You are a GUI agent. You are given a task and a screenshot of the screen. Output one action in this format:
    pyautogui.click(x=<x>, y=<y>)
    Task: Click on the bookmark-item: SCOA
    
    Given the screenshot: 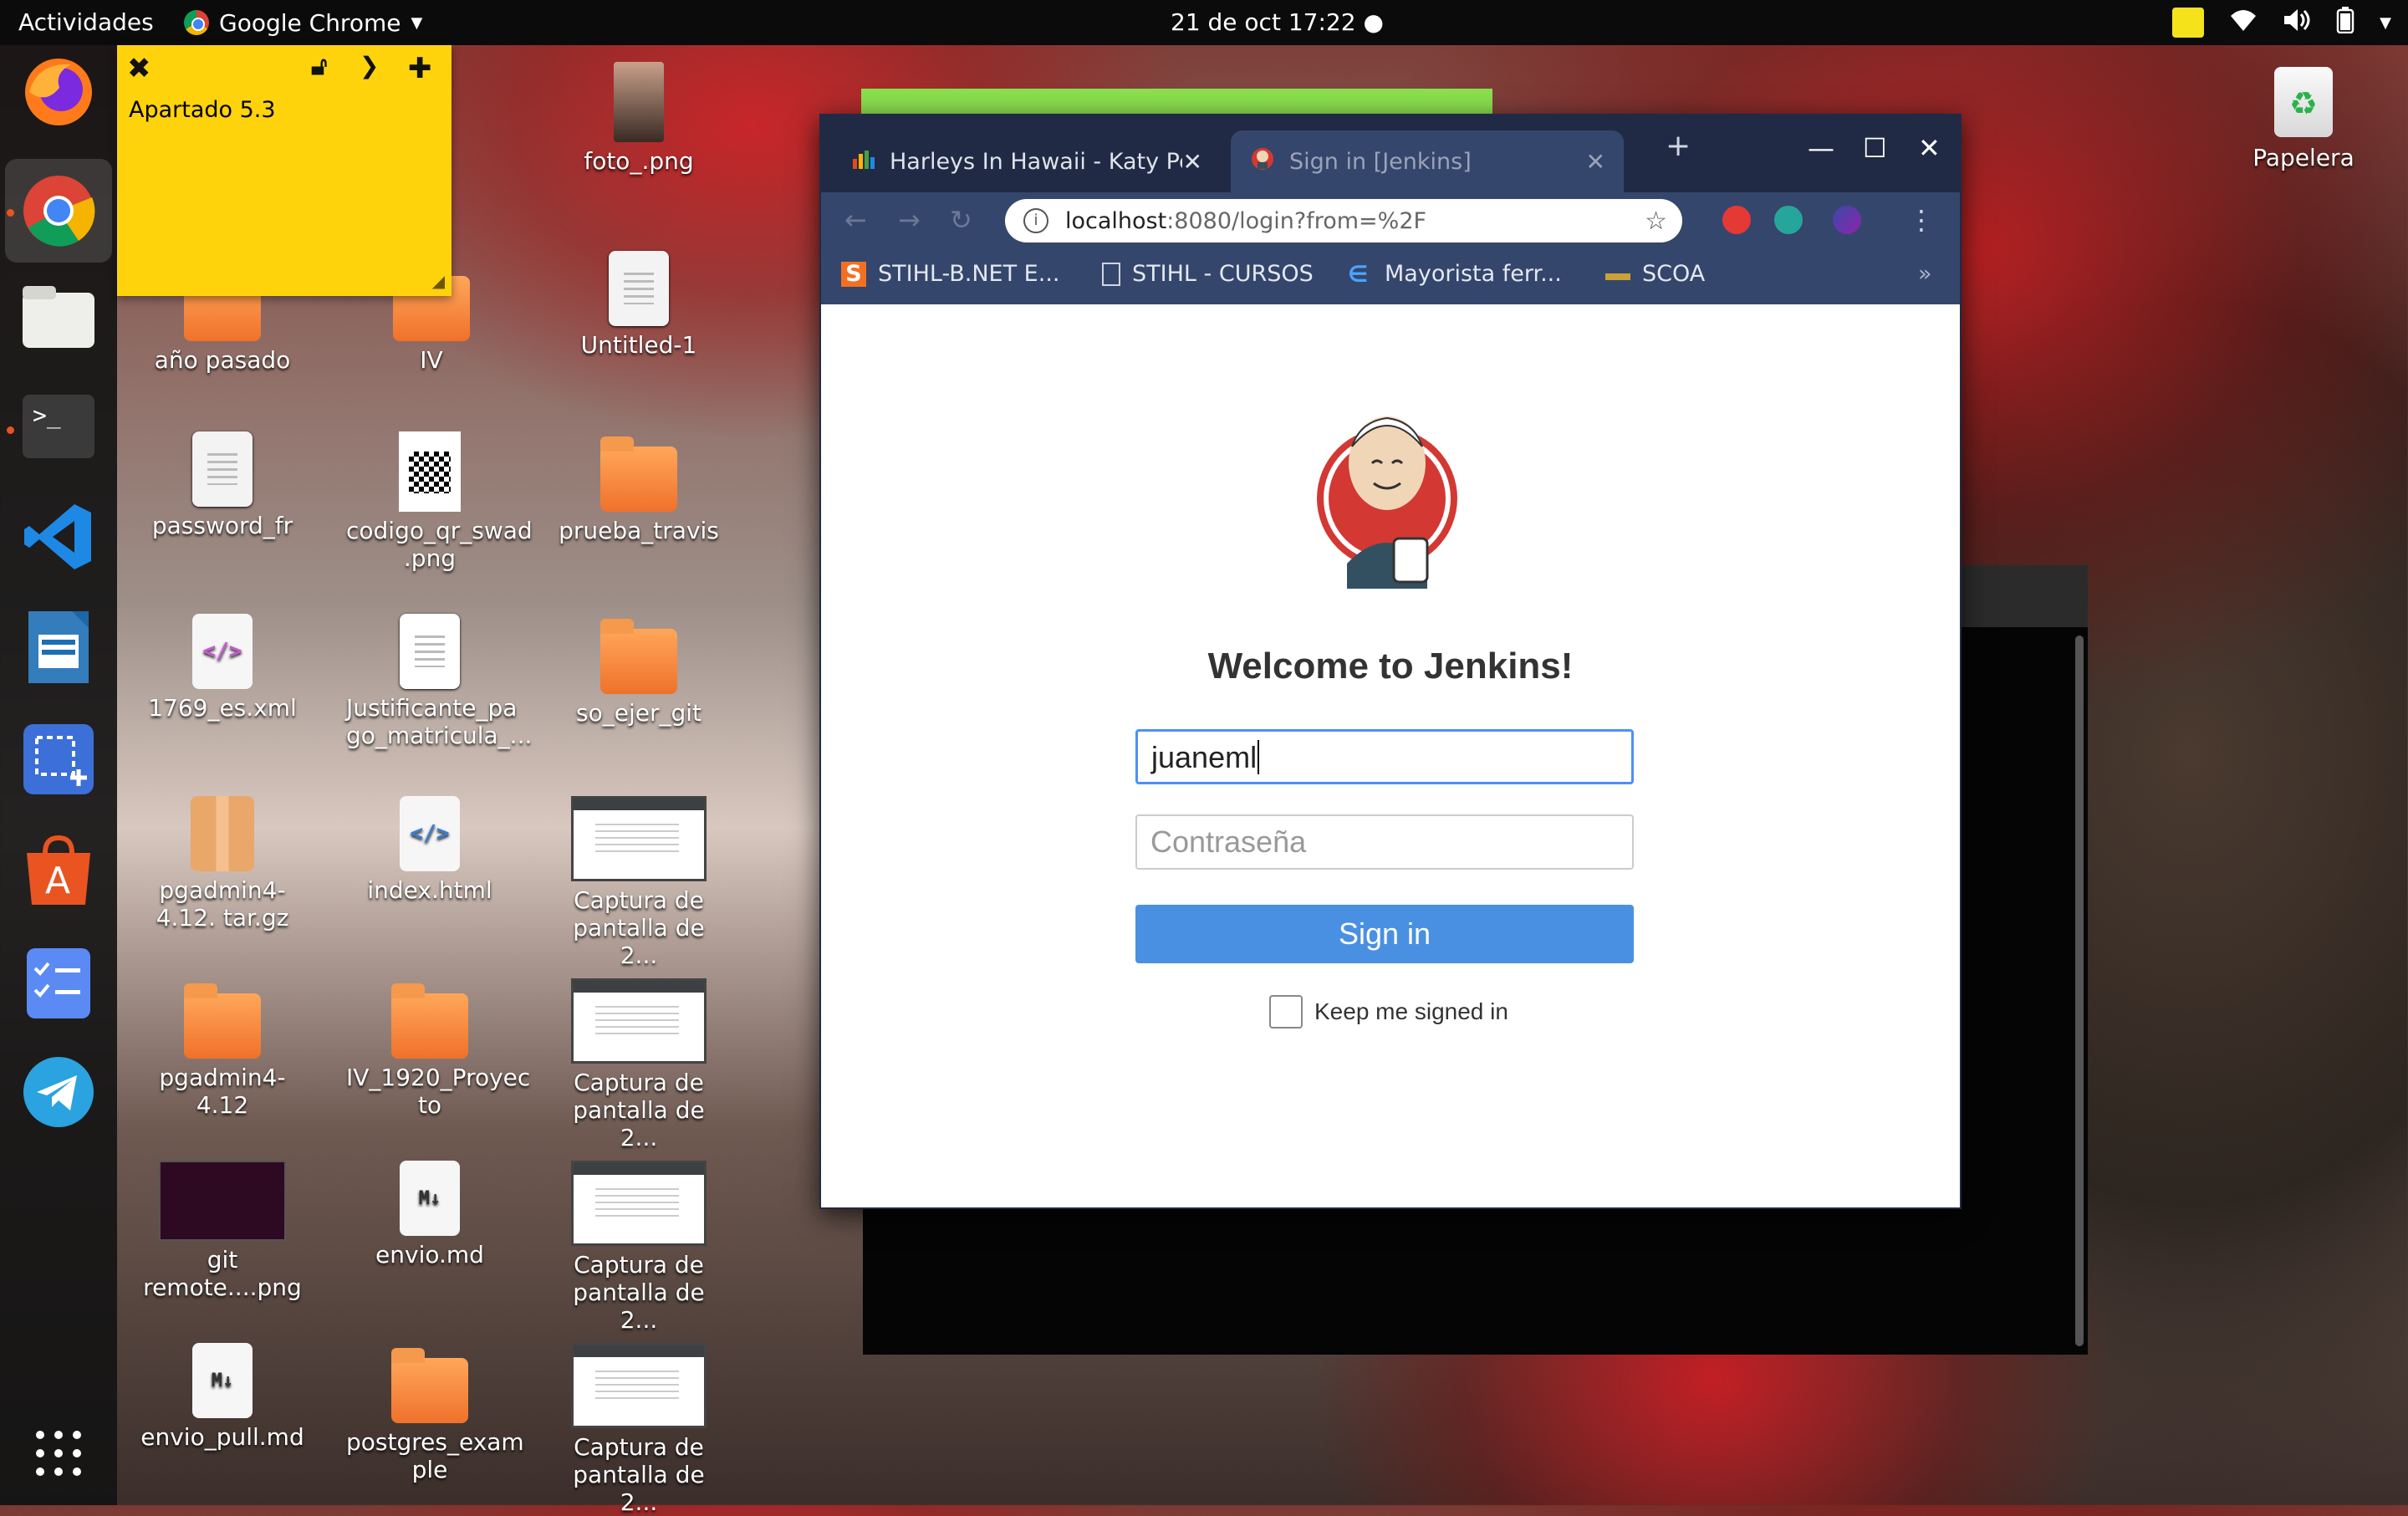 What is the action you would take?
    pyautogui.click(x=1655, y=274)
    